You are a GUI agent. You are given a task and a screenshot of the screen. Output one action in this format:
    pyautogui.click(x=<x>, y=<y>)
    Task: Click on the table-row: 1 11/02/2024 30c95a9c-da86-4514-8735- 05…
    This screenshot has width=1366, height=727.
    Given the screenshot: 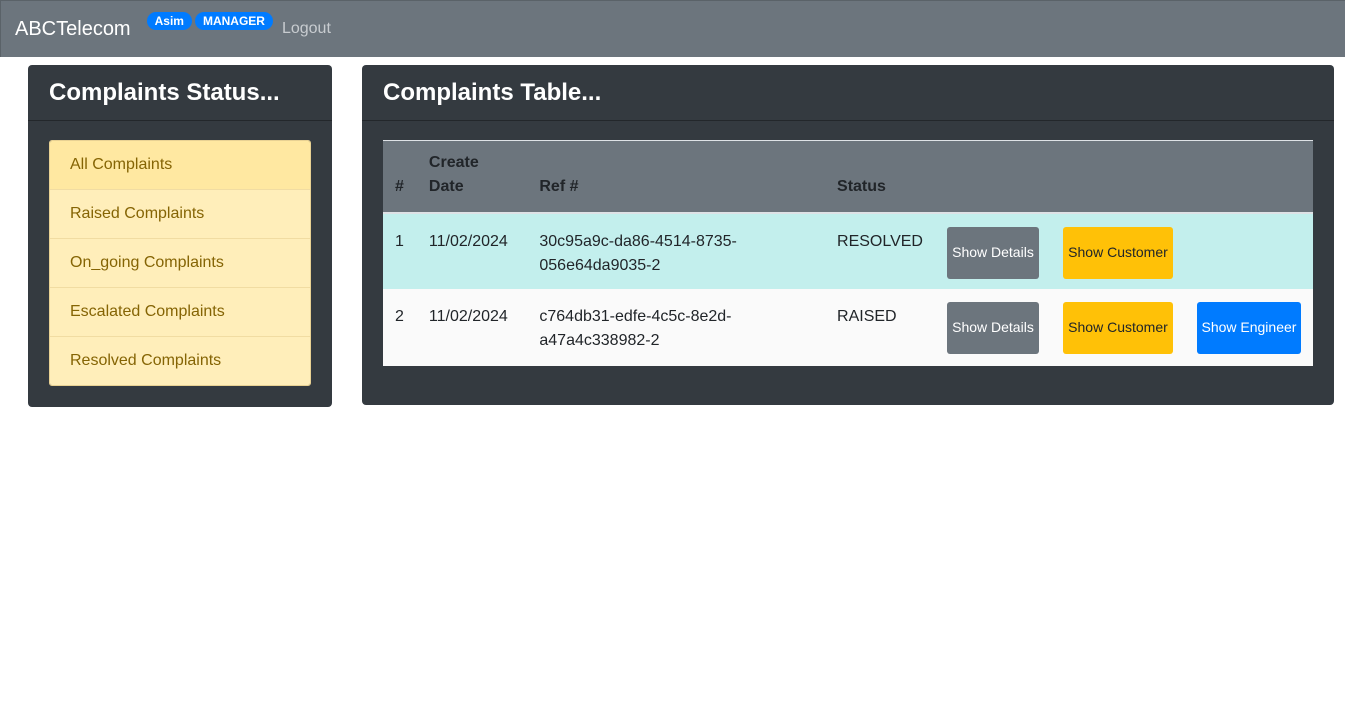 What is the action you would take?
    pyautogui.click(x=848, y=250)
    